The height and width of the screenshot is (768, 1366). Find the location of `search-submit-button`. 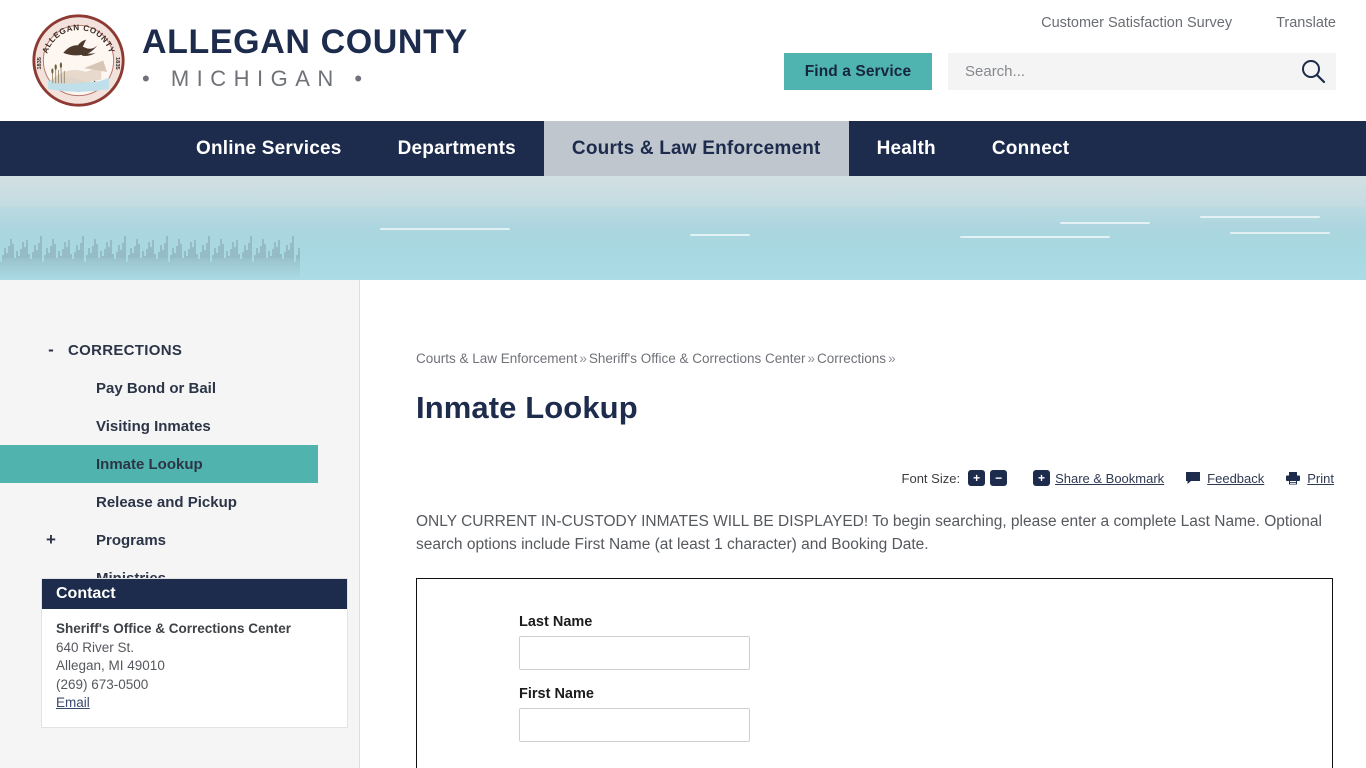

search-submit-button is located at coordinates (1313, 72).